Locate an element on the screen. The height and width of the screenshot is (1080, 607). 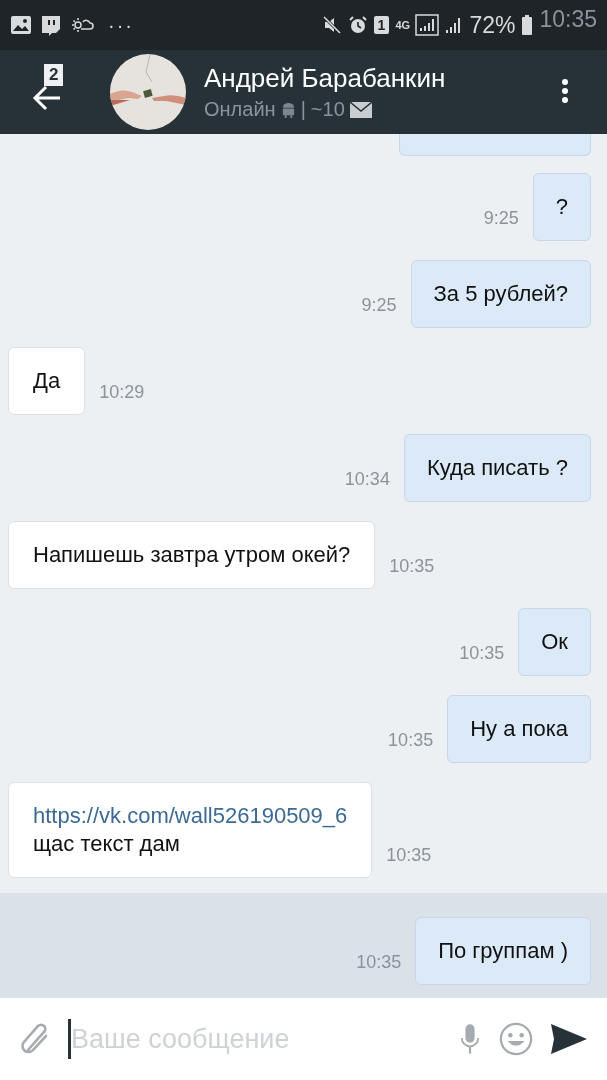
attach-button is located at coordinates (35, 1039).